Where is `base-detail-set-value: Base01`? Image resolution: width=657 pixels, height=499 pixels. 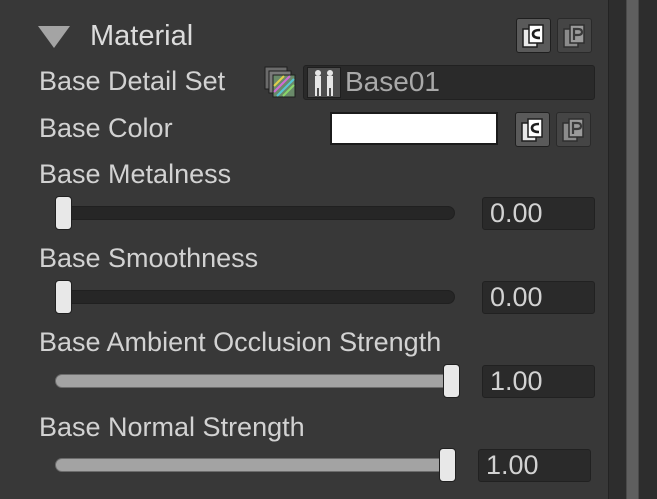 base-detail-set-value: Base01 is located at coordinates (392, 81).